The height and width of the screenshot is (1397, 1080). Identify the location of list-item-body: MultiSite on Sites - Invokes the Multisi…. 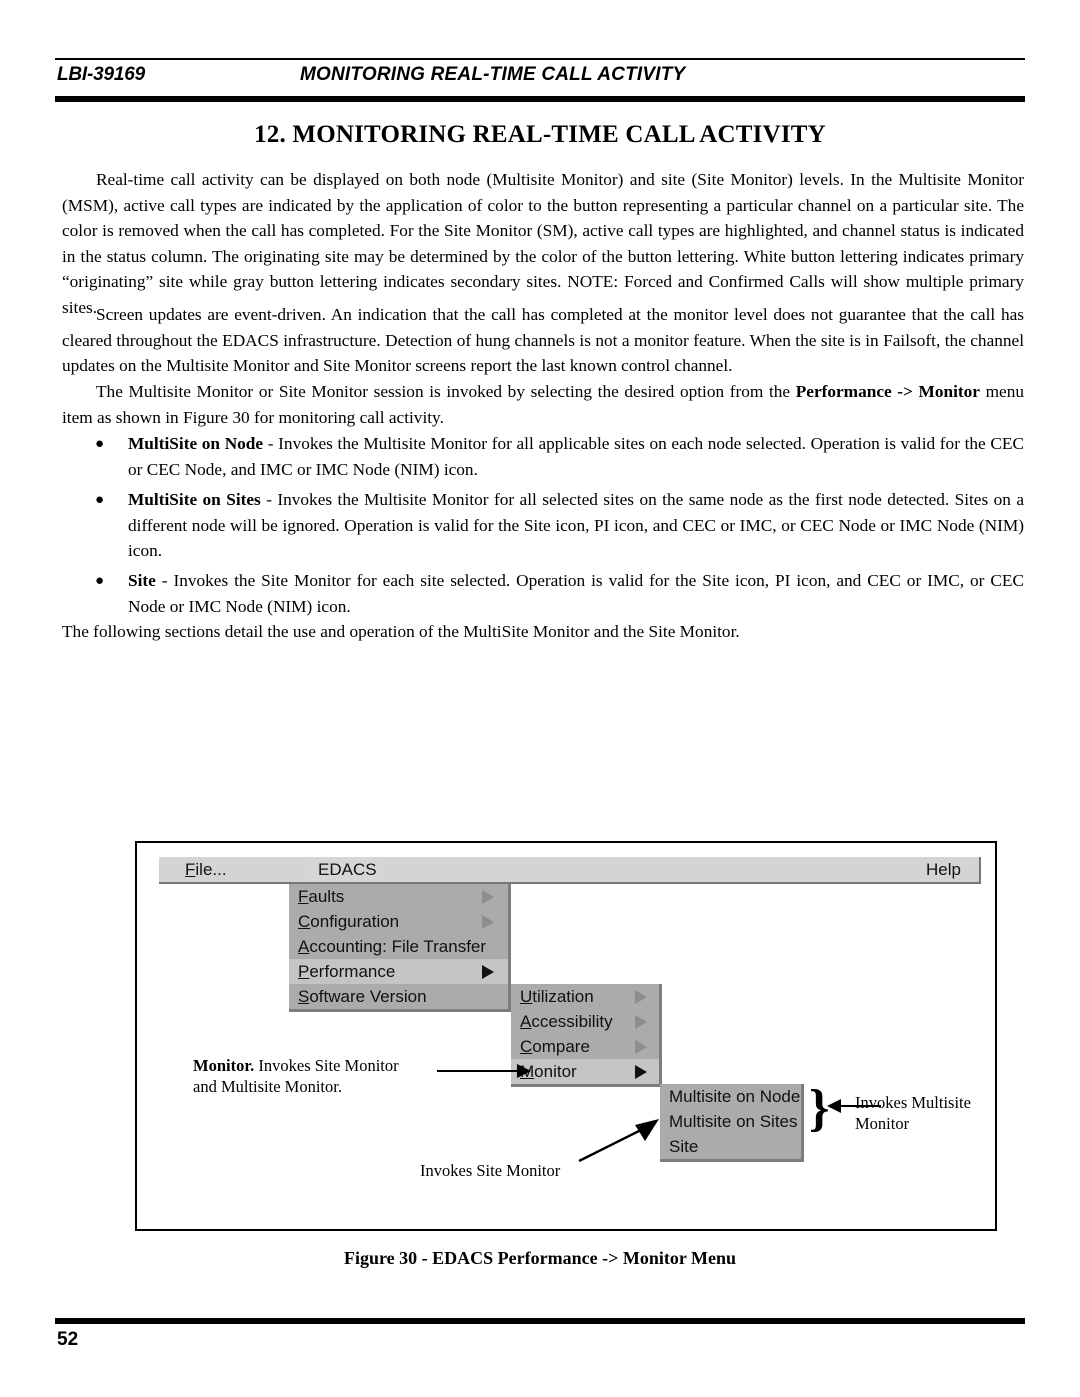
(576, 525).